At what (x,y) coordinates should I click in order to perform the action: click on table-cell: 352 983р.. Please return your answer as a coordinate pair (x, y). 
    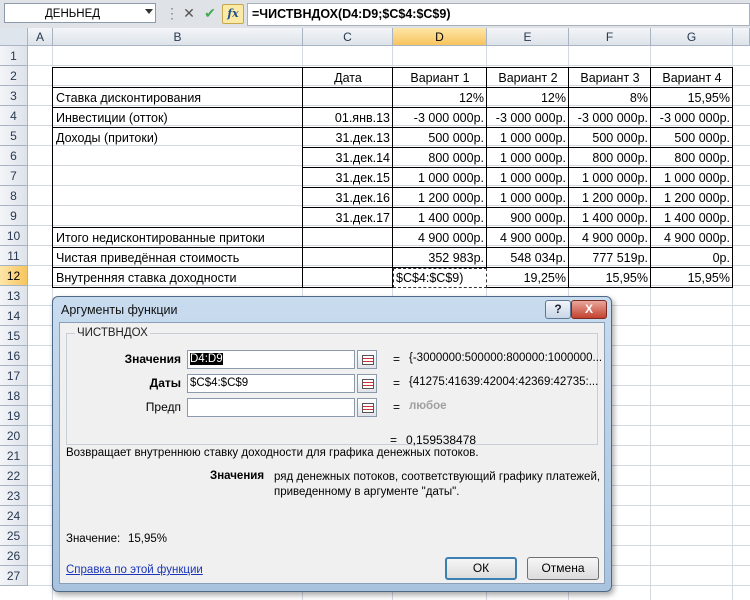
    Looking at the image, I should click on (440, 258).